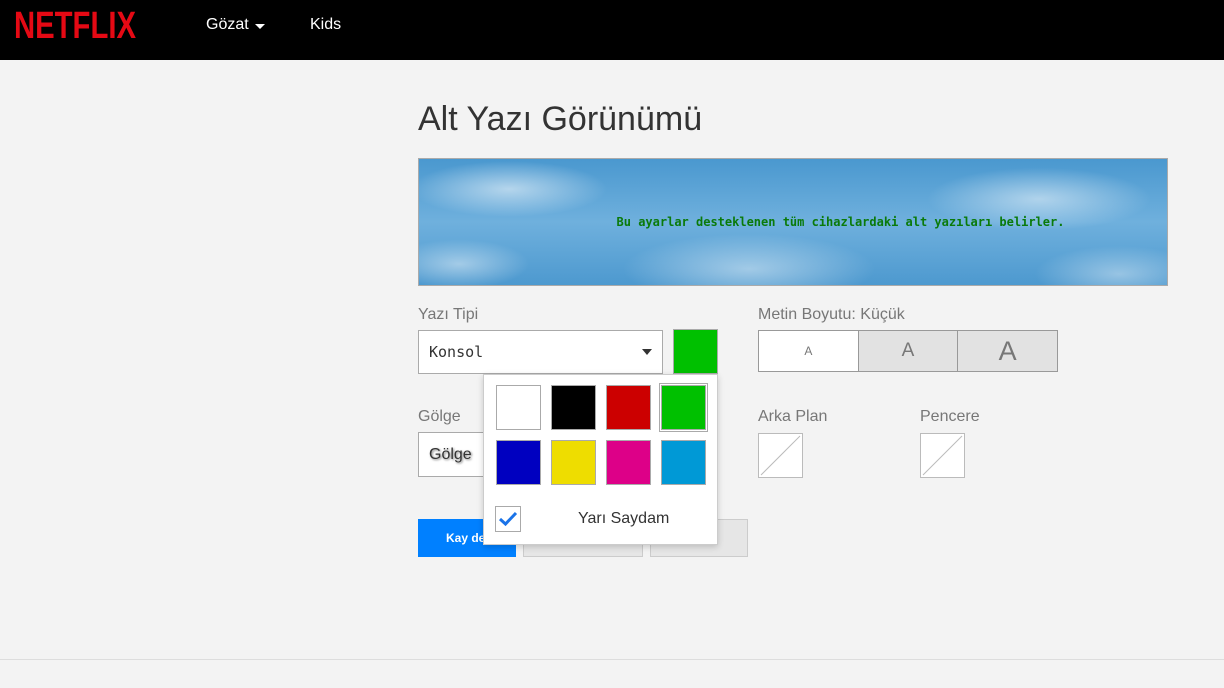 The width and height of the screenshot is (1224, 688). Describe the element at coordinates (612, 30) in the screenshot. I see `top-nav-bar: NETFLIX Gözat Kids` at that location.